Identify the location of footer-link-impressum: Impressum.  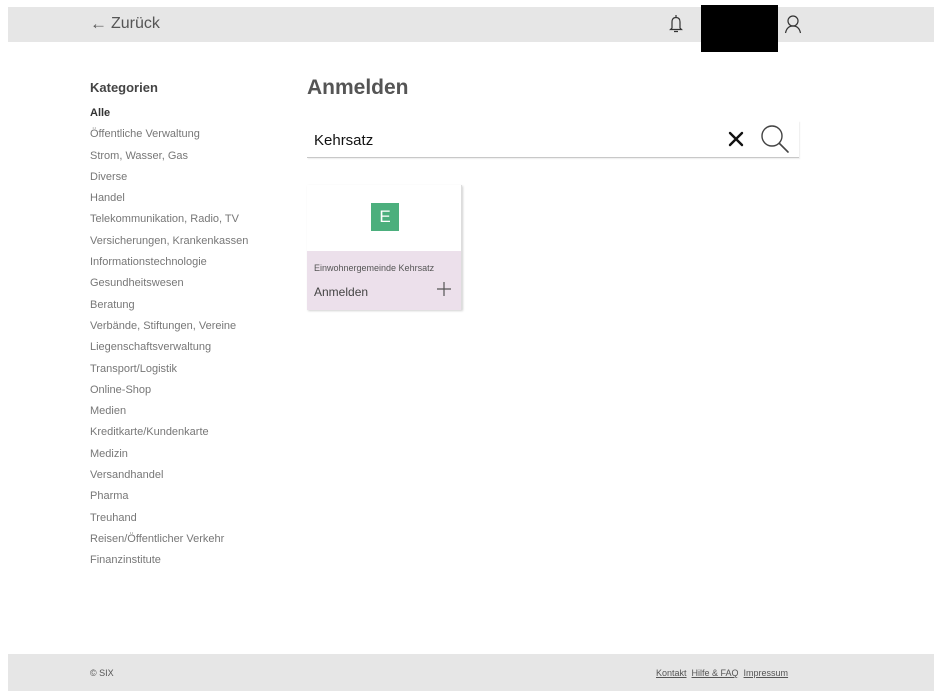
(766, 673).